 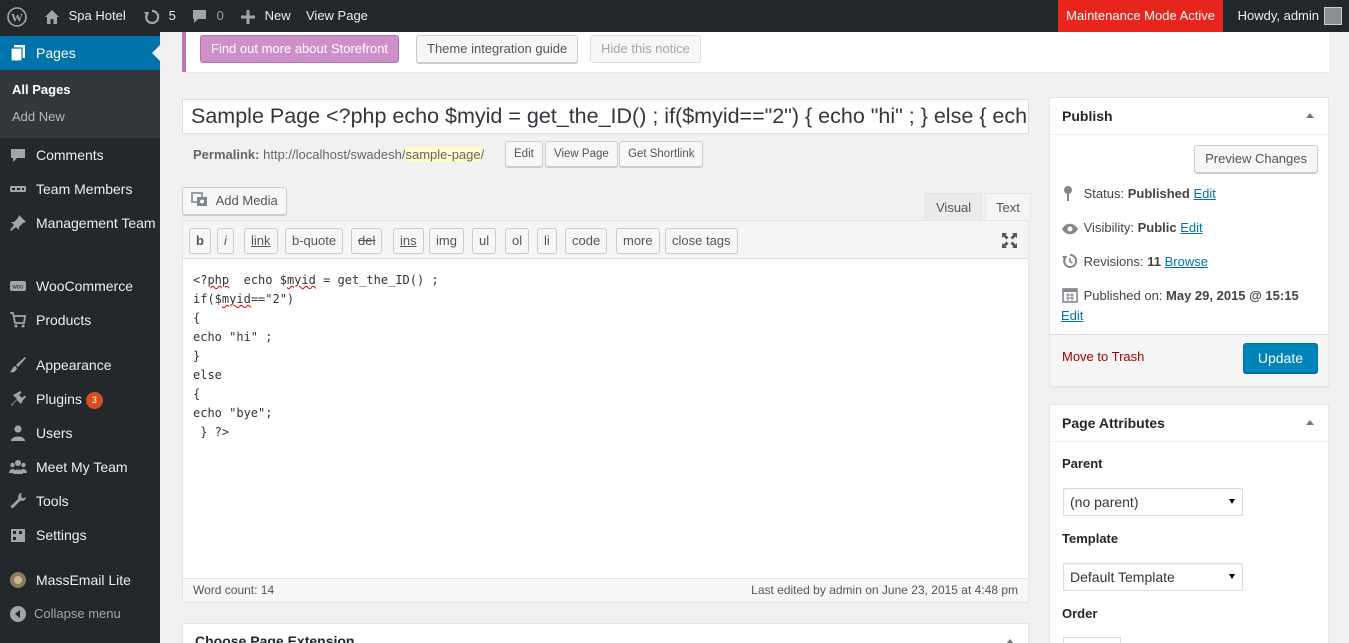 What do you see at coordinates (200, 200) in the screenshot?
I see `add-media-icon` at bounding box center [200, 200].